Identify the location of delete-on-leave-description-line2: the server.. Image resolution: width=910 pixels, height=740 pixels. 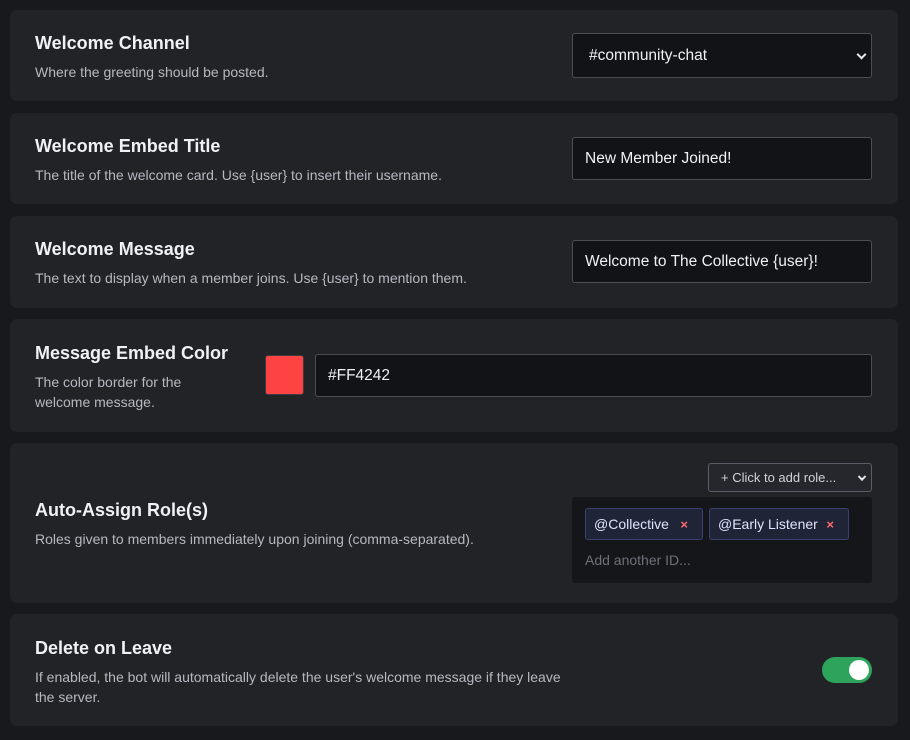
(68, 697).